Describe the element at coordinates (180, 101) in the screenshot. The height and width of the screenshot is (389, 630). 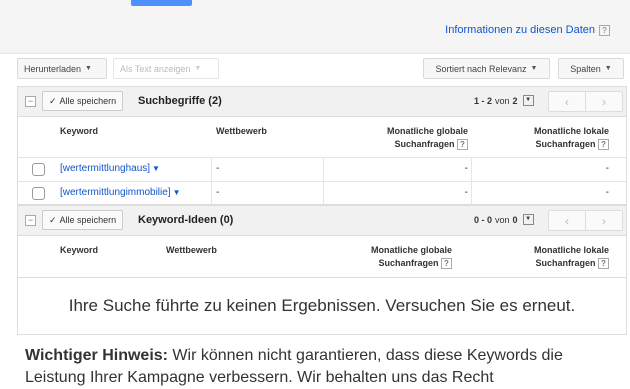
I see `section-title: Suchbegriffe (2)` at that location.